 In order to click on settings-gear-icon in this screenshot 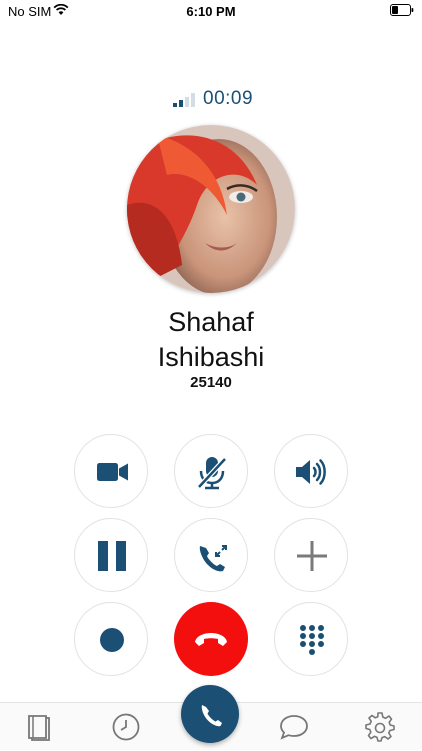, I will do `click(380, 727)`.